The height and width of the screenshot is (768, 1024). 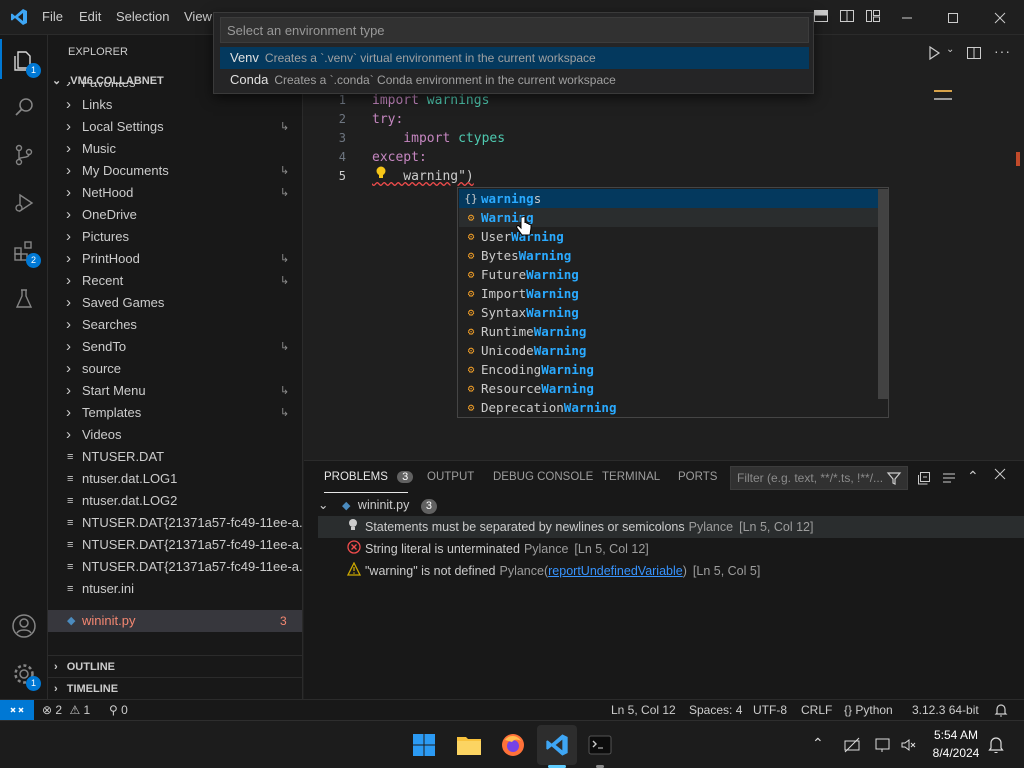 I want to click on notifications-bell-icon, so click(x=1001, y=710).